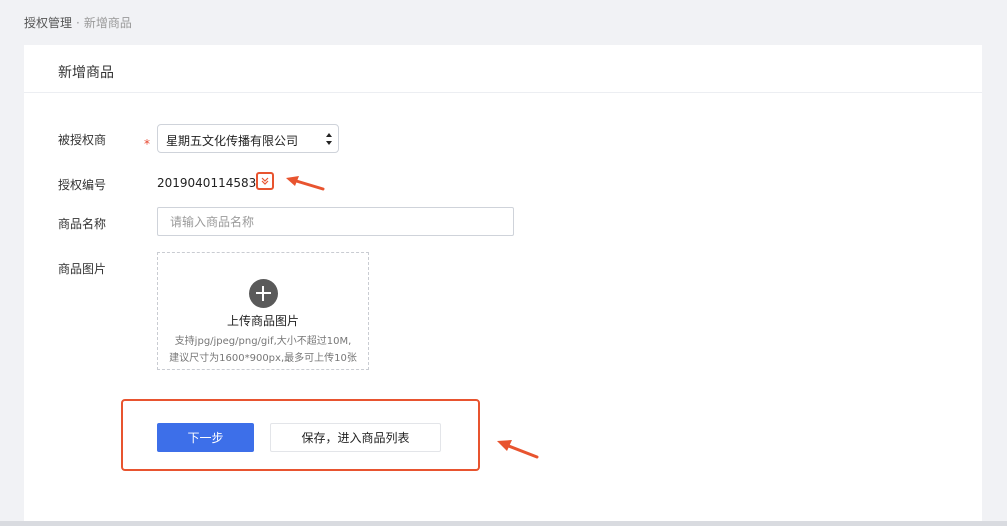  What do you see at coordinates (263, 341) in the screenshot?
I see `upload-hint-line1: 支持jpg/jpeg/png/gif,大小不超过10M,` at bounding box center [263, 341].